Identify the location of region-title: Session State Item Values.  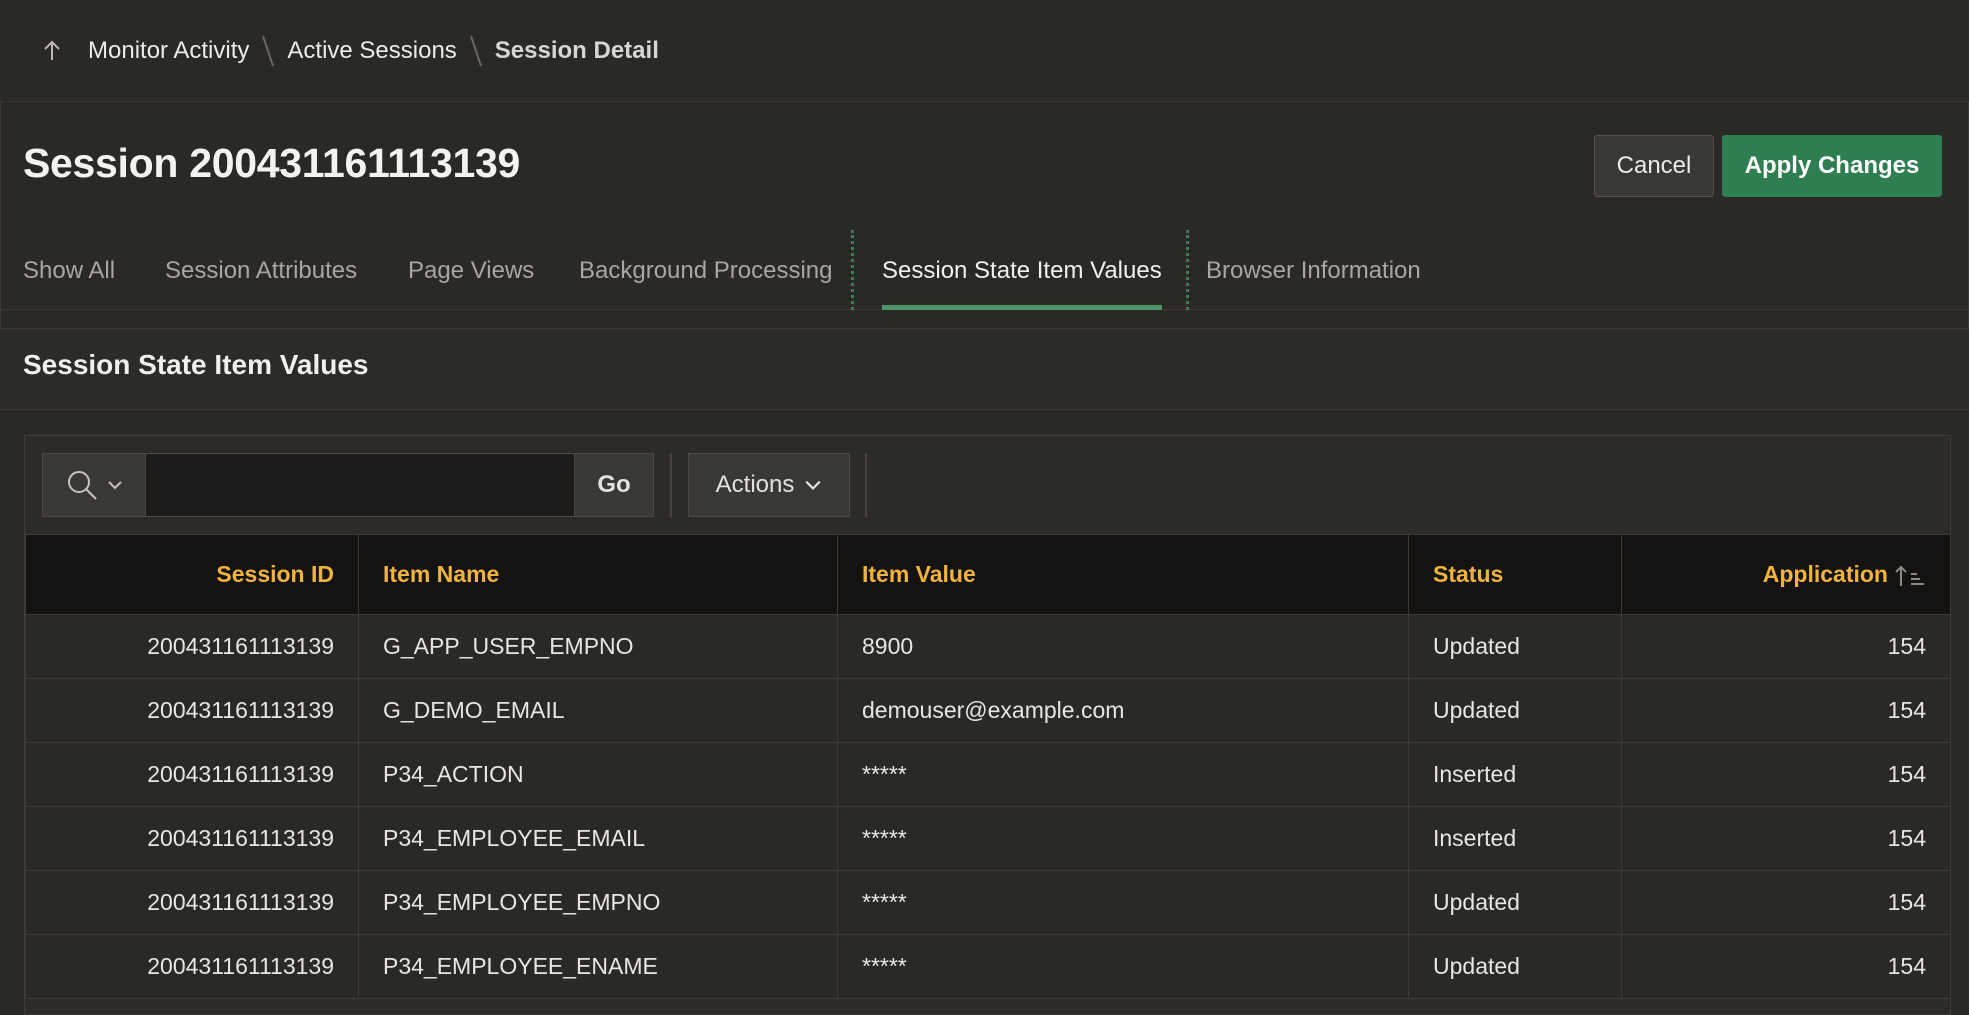
(196, 364).